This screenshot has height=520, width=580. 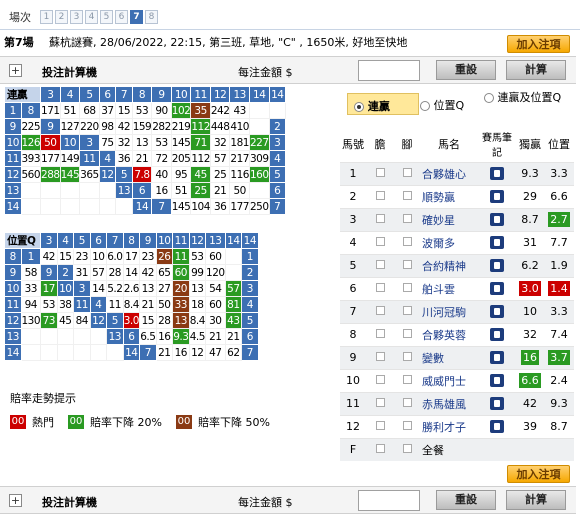 I want to click on place-q-odds-cell: 5.2, so click(x=115, y=288).